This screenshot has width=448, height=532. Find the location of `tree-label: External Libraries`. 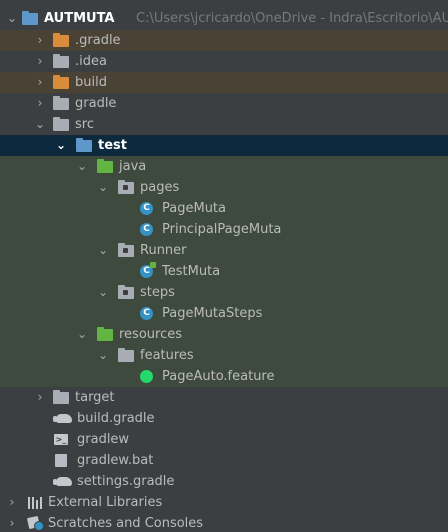

tree-label: External Libraries is located at coordinates (105, 502).